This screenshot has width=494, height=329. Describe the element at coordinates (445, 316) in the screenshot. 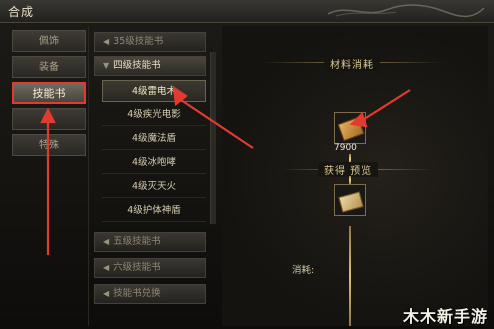

I see `watermark: 木木新手游` at that location.